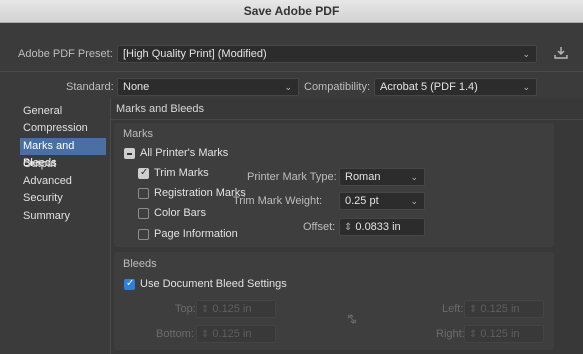 The height and width of the screenshot is (354, 583). I want to click on printer-mark-type-label: Printer Mark Type:, so click(292, 177).